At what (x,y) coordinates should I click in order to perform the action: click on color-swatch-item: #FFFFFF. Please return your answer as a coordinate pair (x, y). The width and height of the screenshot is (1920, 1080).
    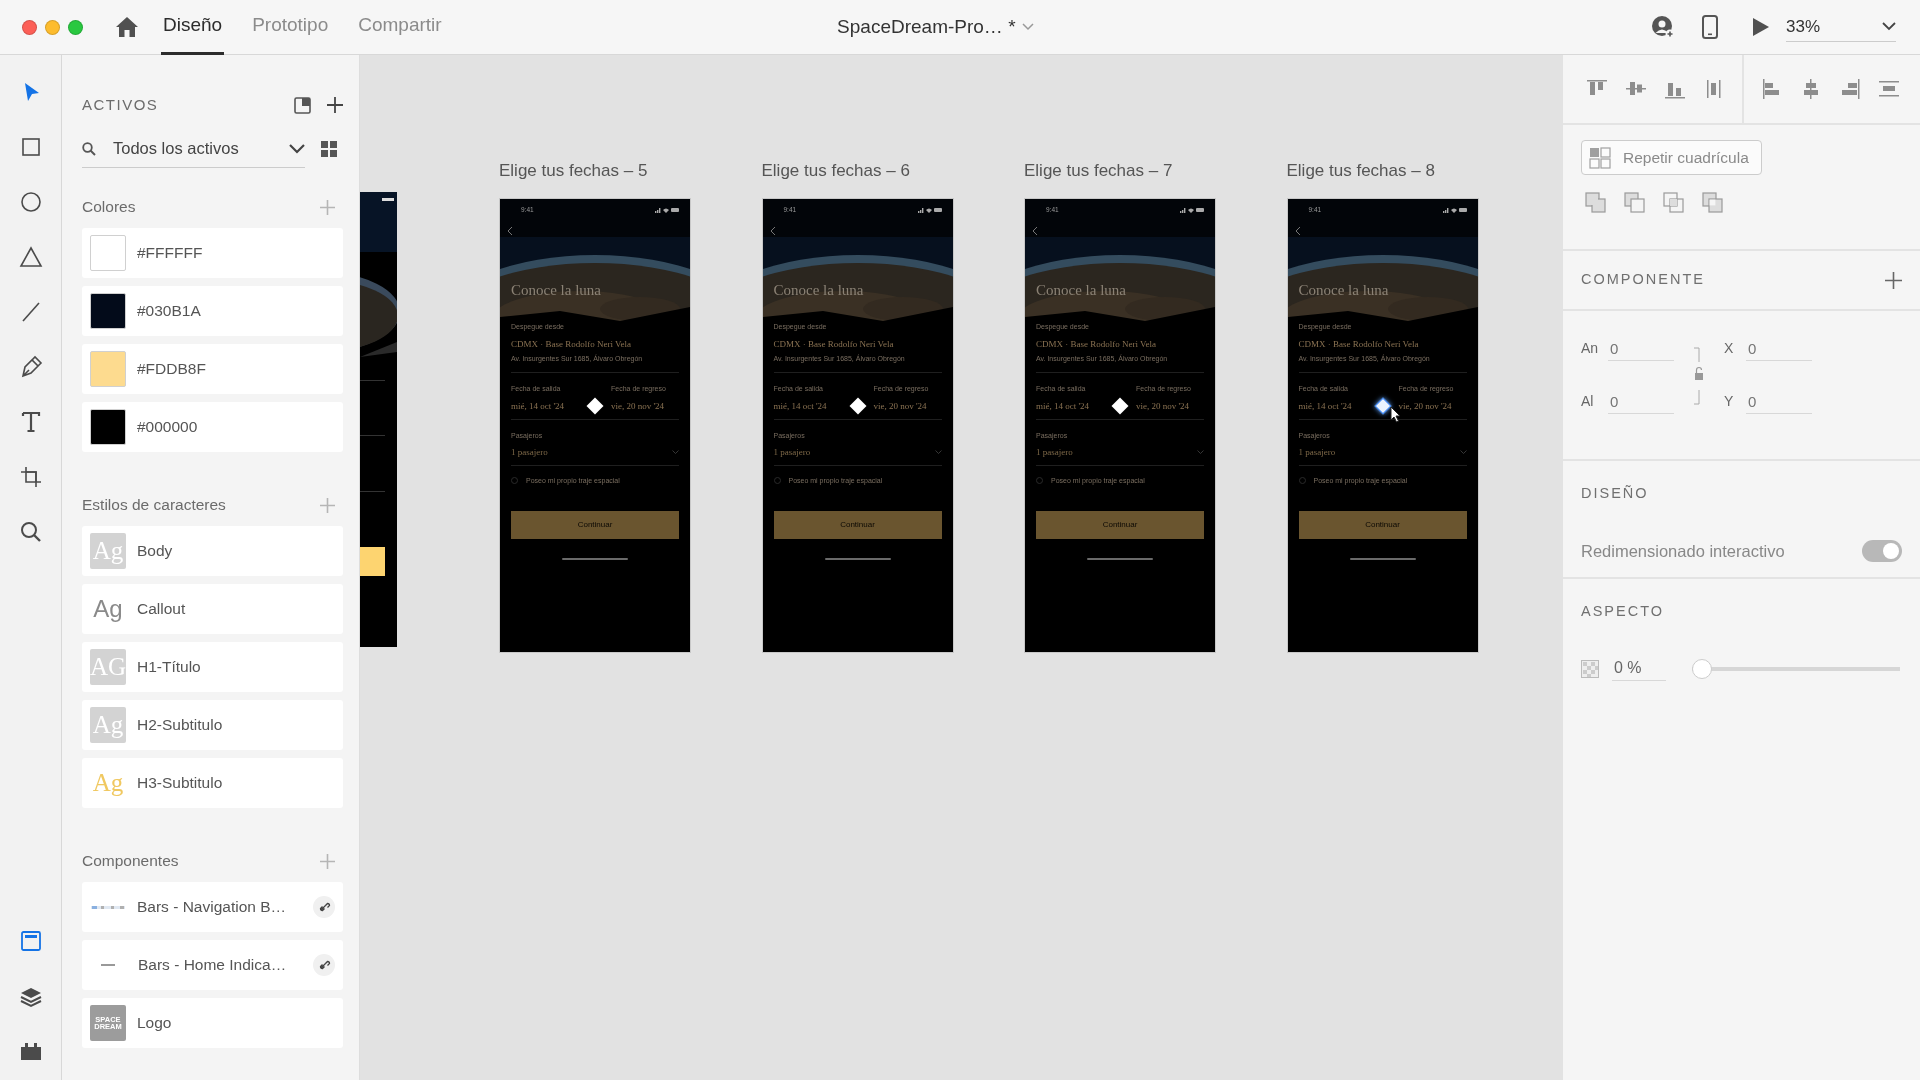
    Looking at the image, I should click on (212, 253).